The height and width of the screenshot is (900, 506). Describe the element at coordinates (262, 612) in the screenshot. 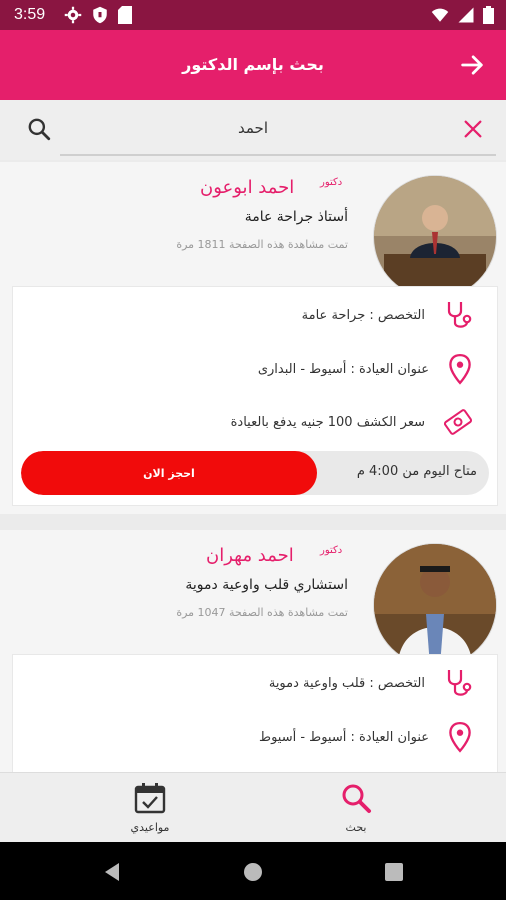

I see `view-count: تمت مشاهدة هذه الصفحة 1047 مرة` at that location.